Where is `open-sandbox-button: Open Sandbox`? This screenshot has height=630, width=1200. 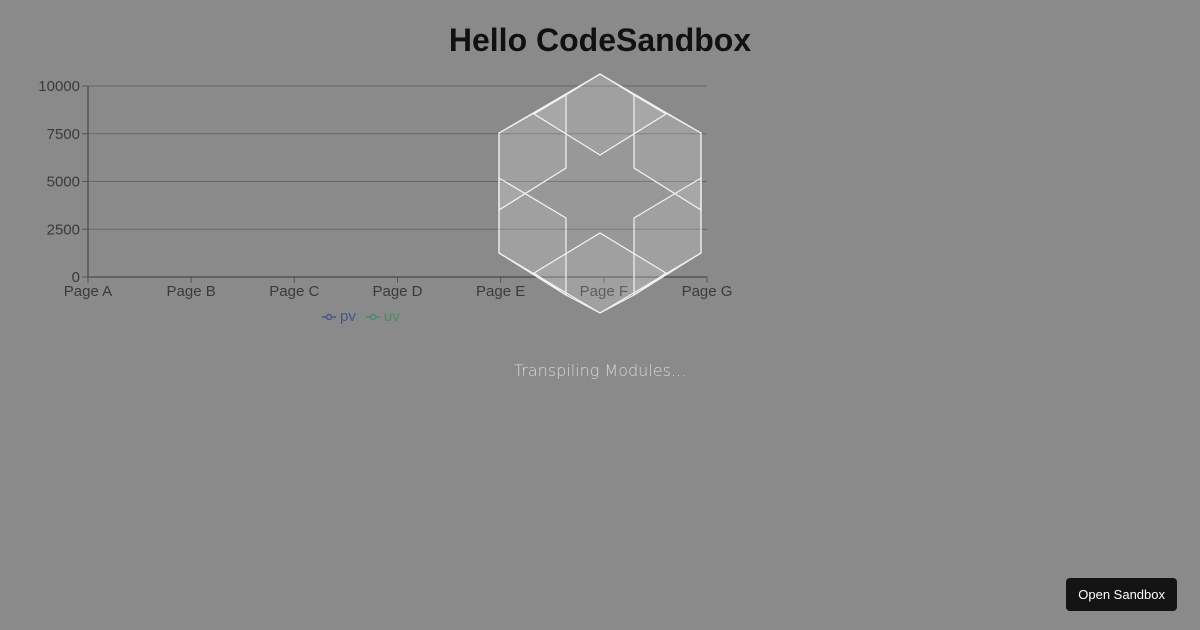
open-sandbox-button: Open Sandbox is located at coordinates (1121, 594).